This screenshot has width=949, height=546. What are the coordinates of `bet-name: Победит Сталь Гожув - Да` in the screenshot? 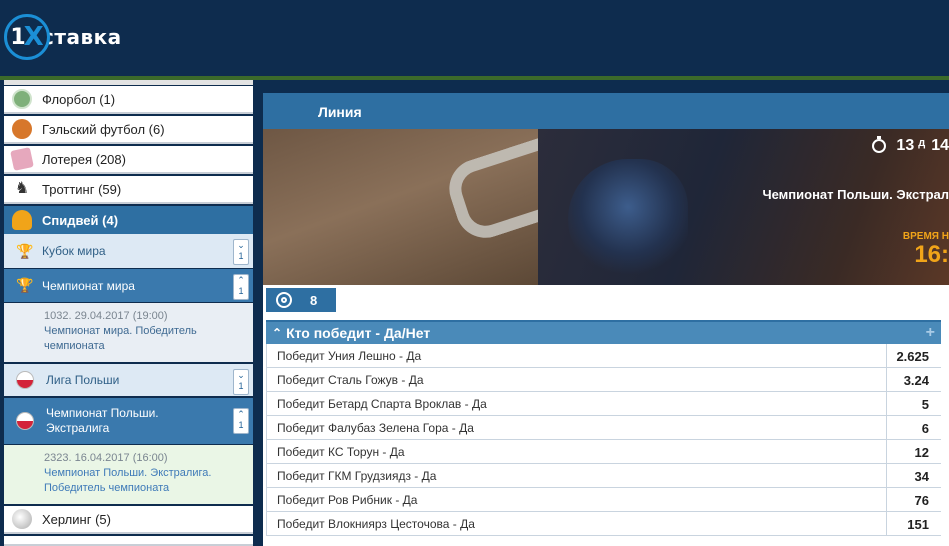 It's located at (350, 379).